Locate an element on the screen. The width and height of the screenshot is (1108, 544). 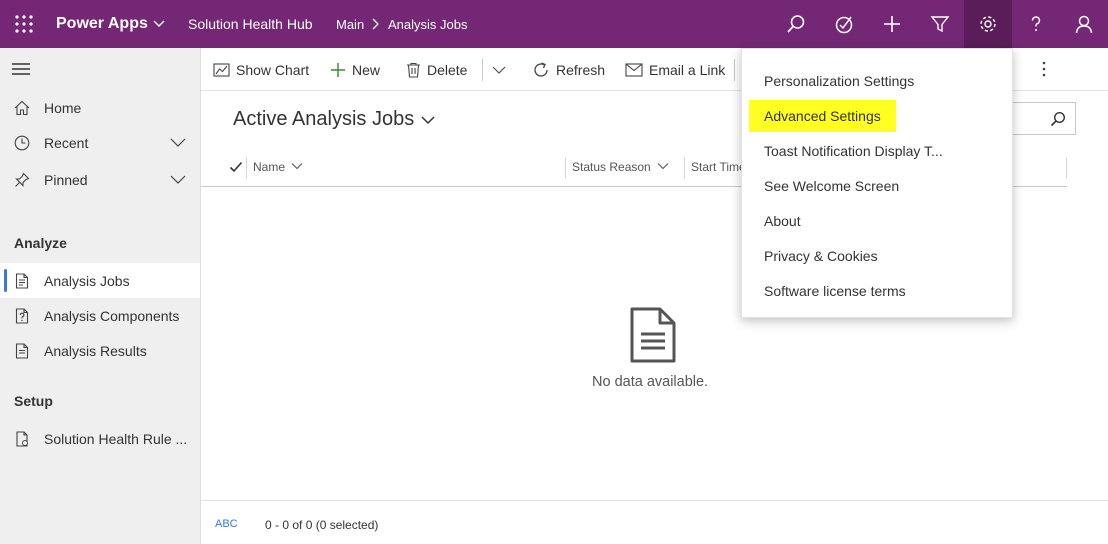
sidebar-item-label: Analysis Jobs is located at coordinates (87, 280).